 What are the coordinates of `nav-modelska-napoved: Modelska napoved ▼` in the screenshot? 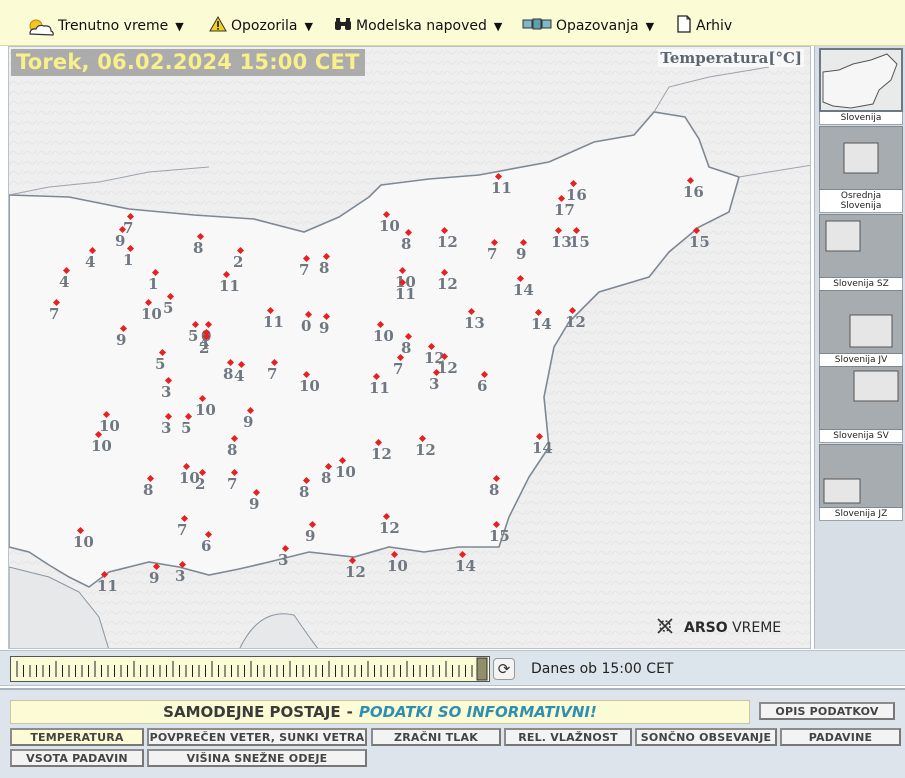 It's located at (418, 26).